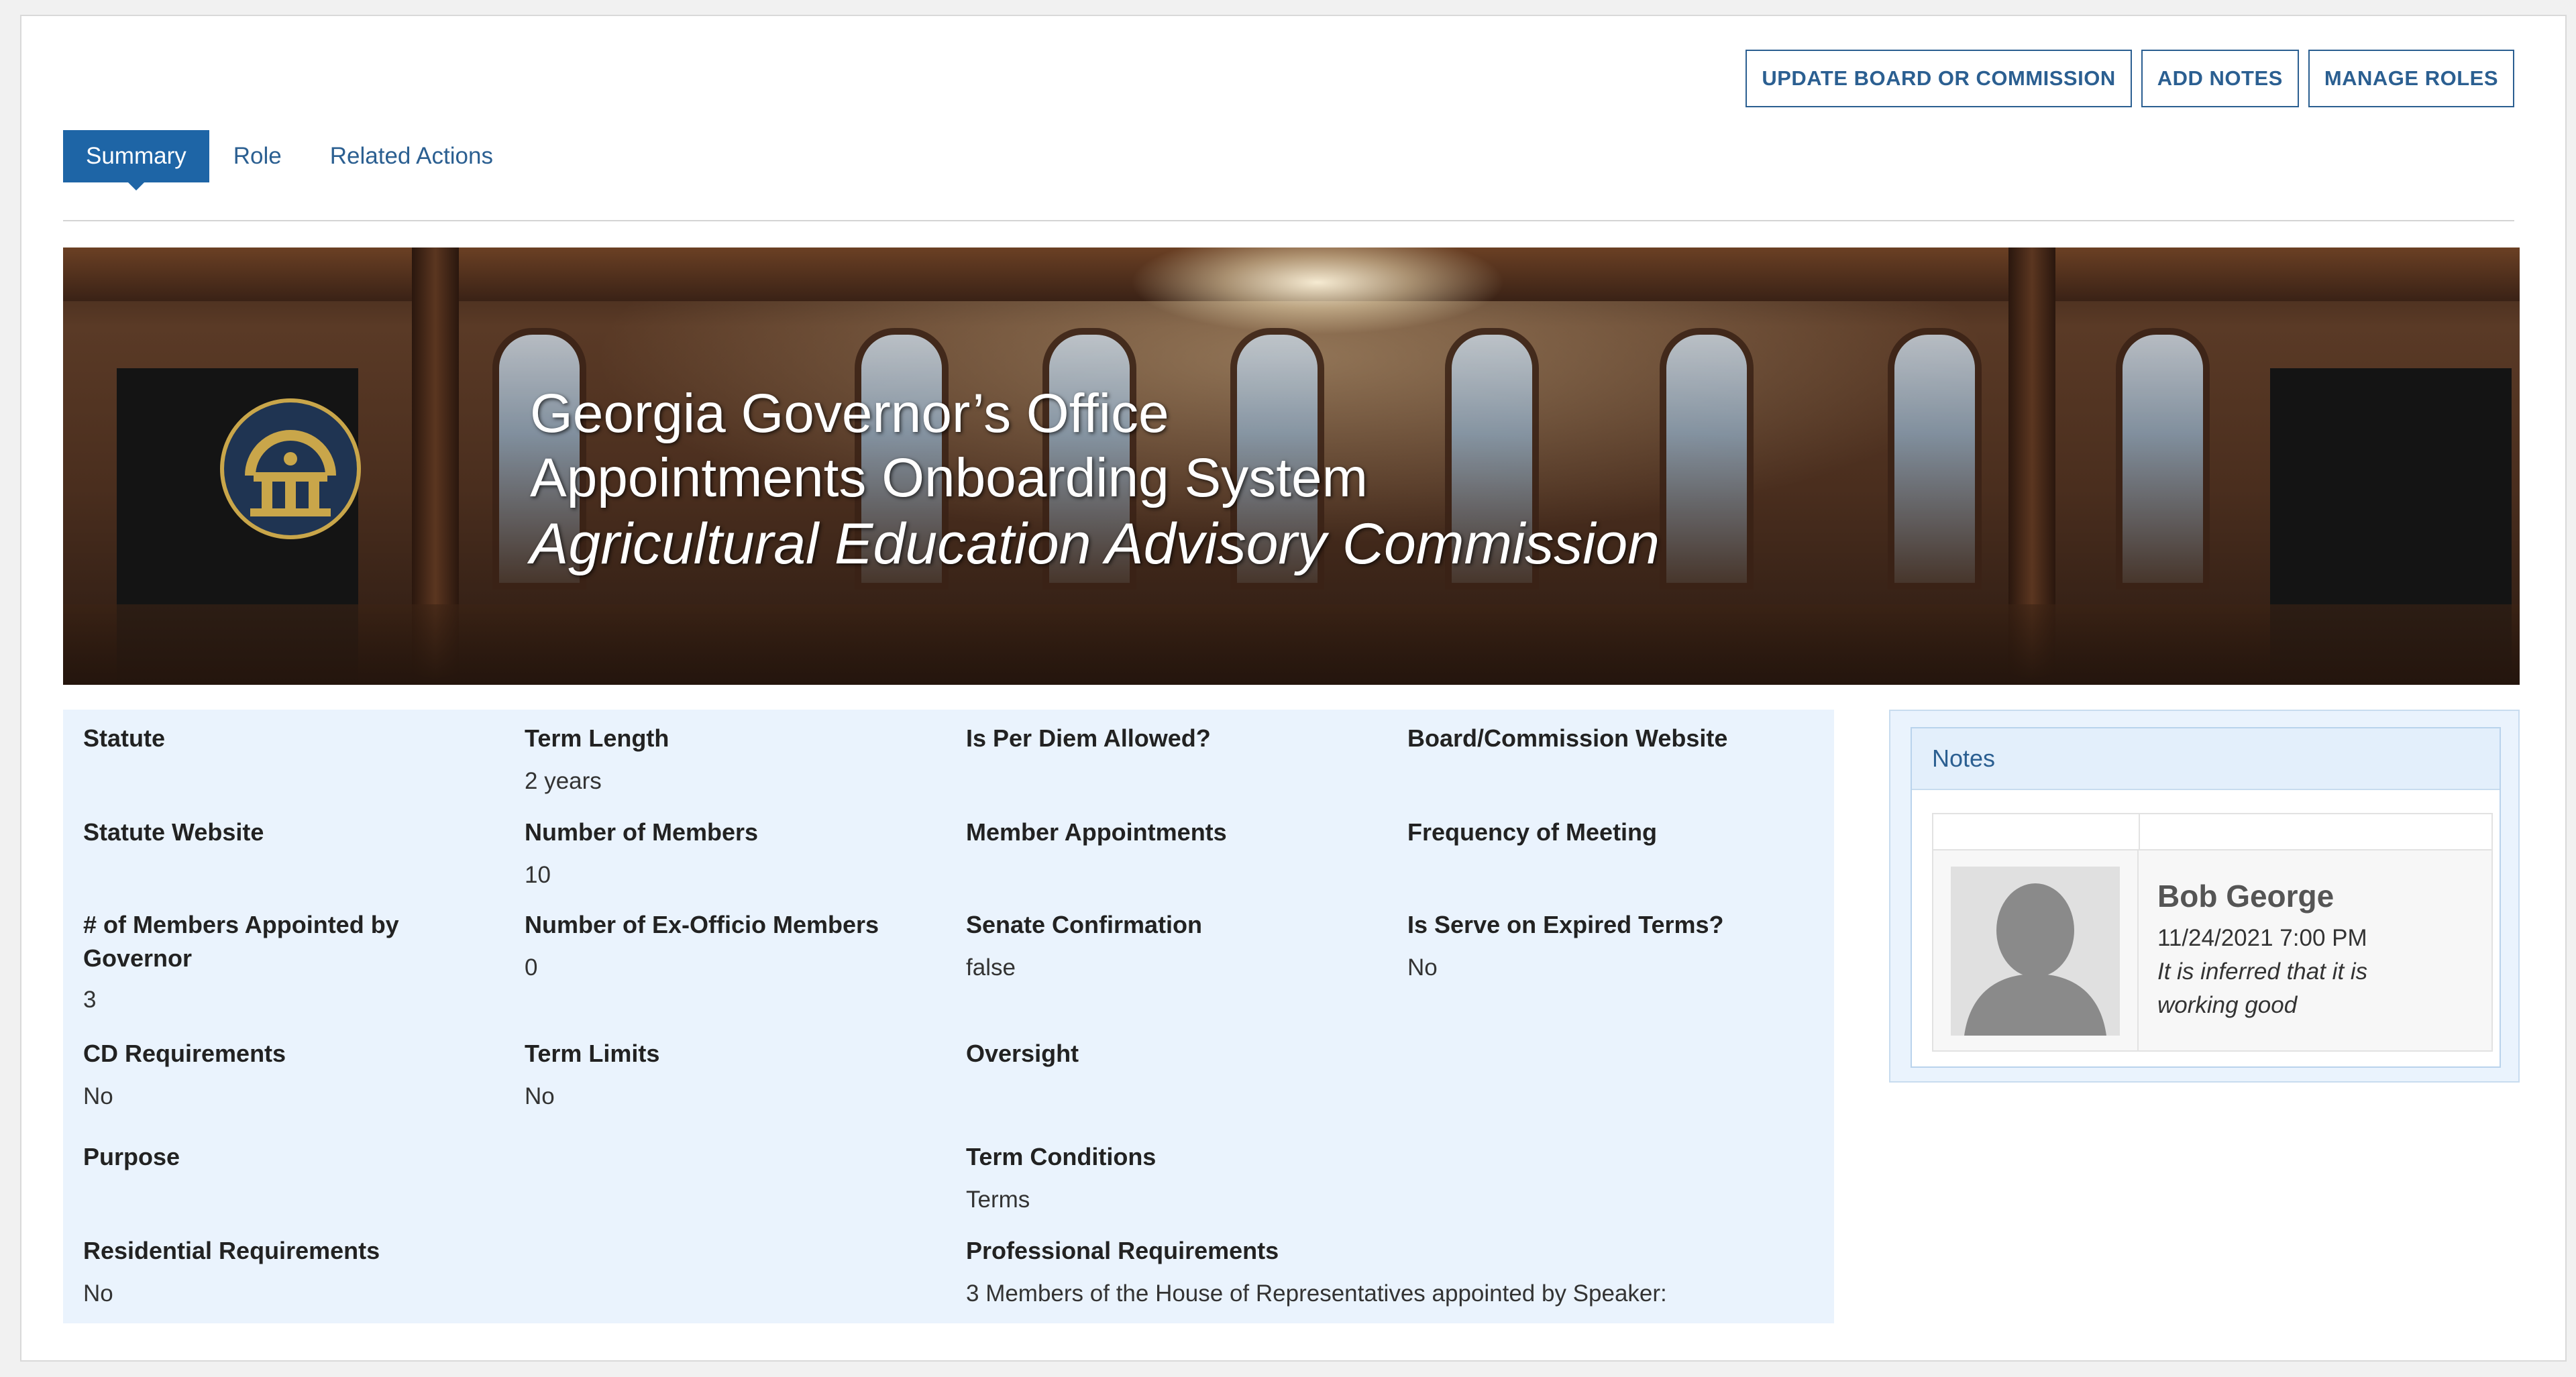  Describe the element at coordinates (949, 477) in the screenshot. I see `banner-line-system: Appointments Onboarding System` at that location.